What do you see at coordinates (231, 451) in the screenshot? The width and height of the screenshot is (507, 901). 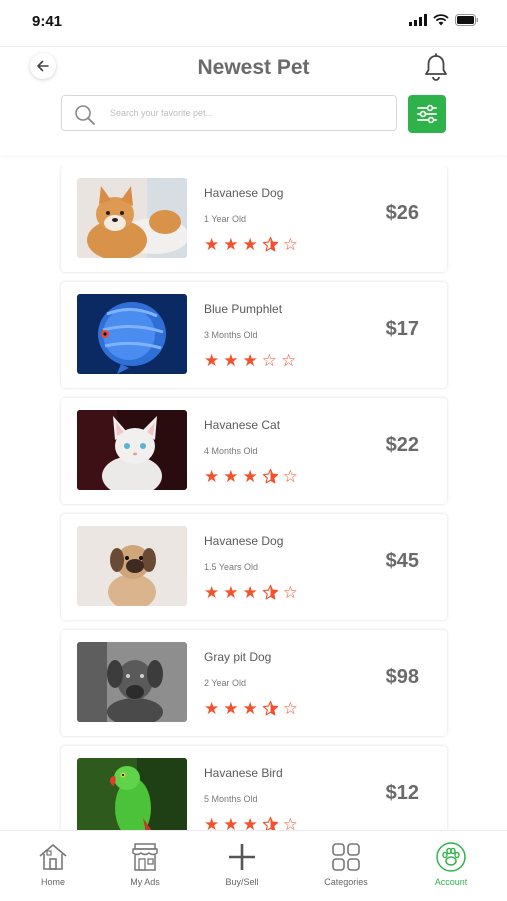 I see `pet-age: 4 Months Old` at bounding box center [231, 451].